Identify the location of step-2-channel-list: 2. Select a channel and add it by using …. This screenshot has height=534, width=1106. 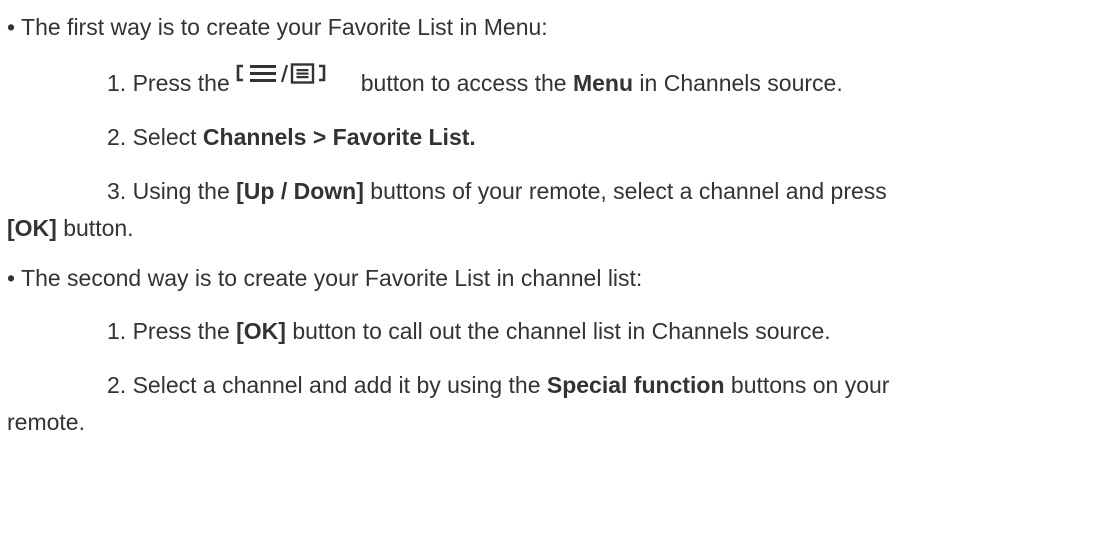
(606, 385).